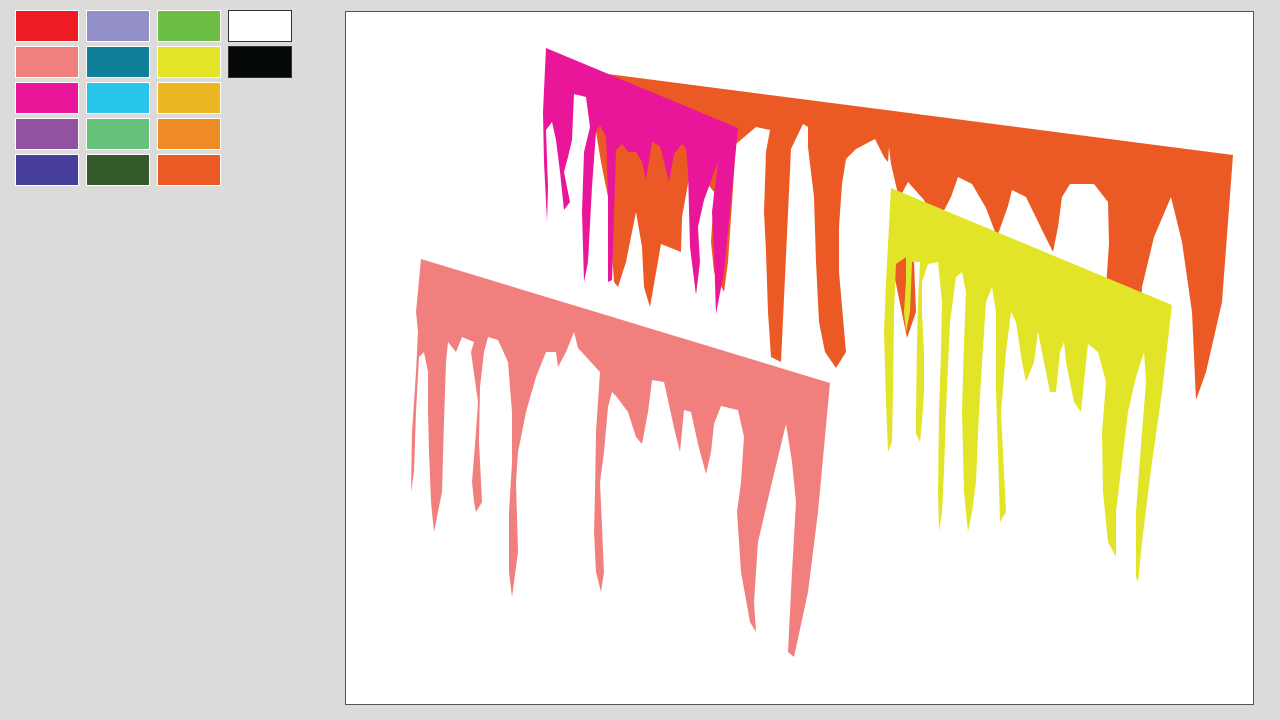 The height and width of the screenshot is (720, 1280). What do you see at coordinates (118, 62) in the screenshot?
I see `swatch-teal` at bounding box center [118, 62].